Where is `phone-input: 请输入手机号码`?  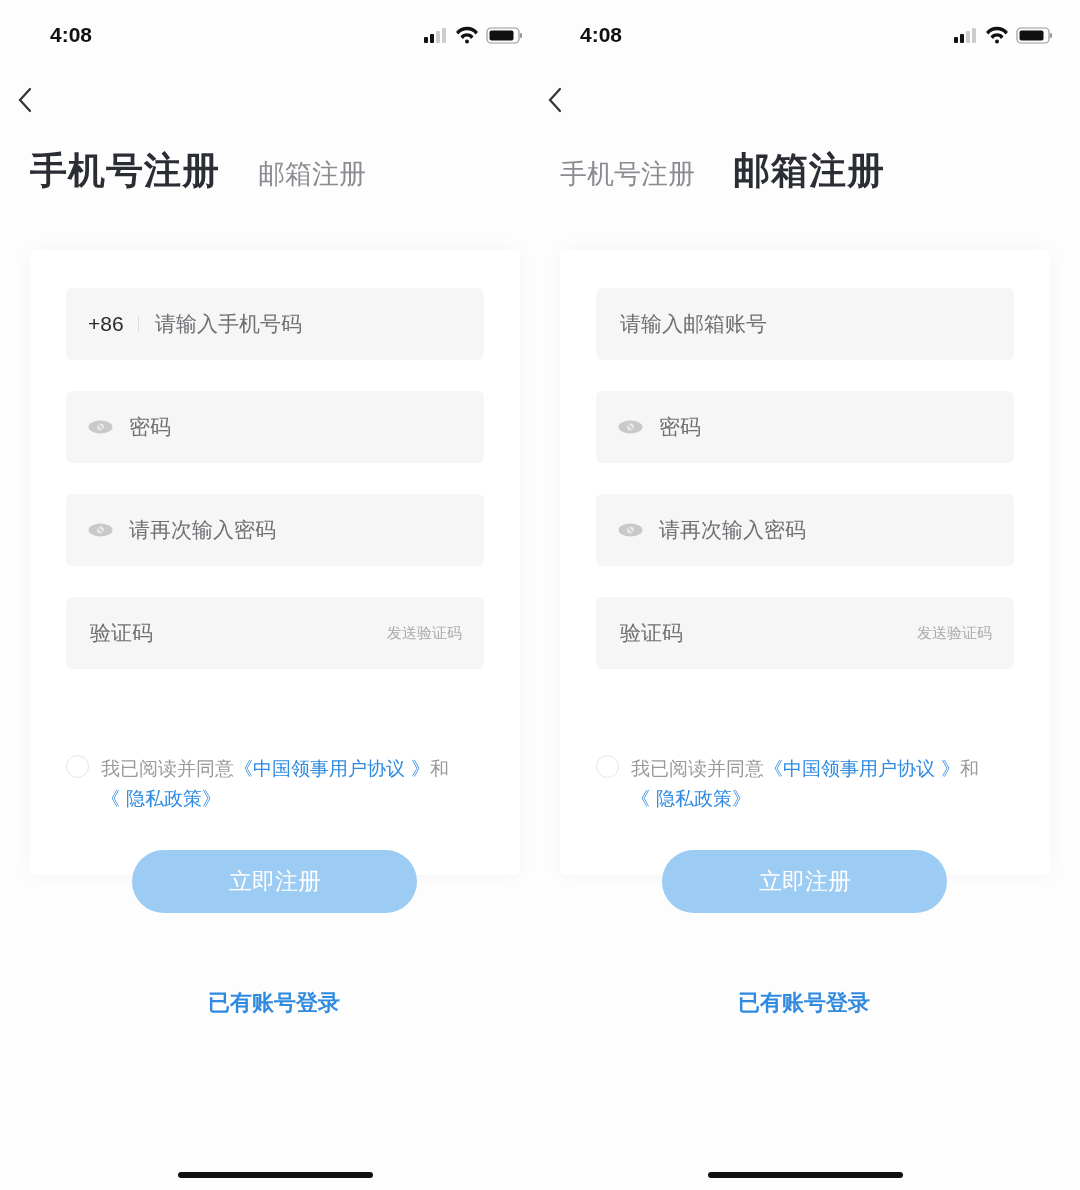 phone-input: 请输入手机号码 is located at coordinates (307, 324).